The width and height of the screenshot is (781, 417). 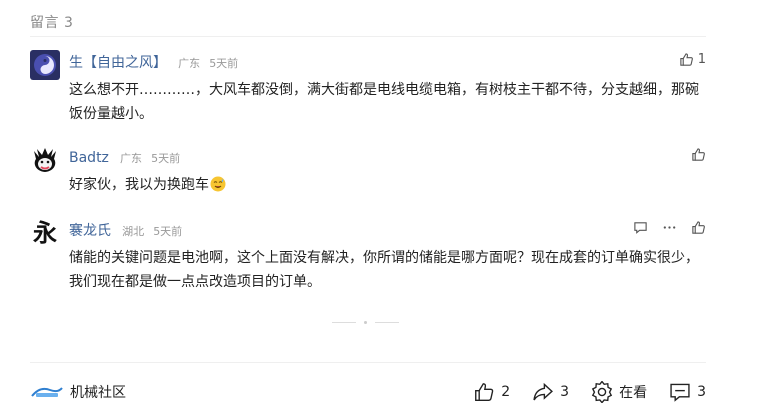 I want to click on comment-username: Badtz, so click(x=89, y=158).